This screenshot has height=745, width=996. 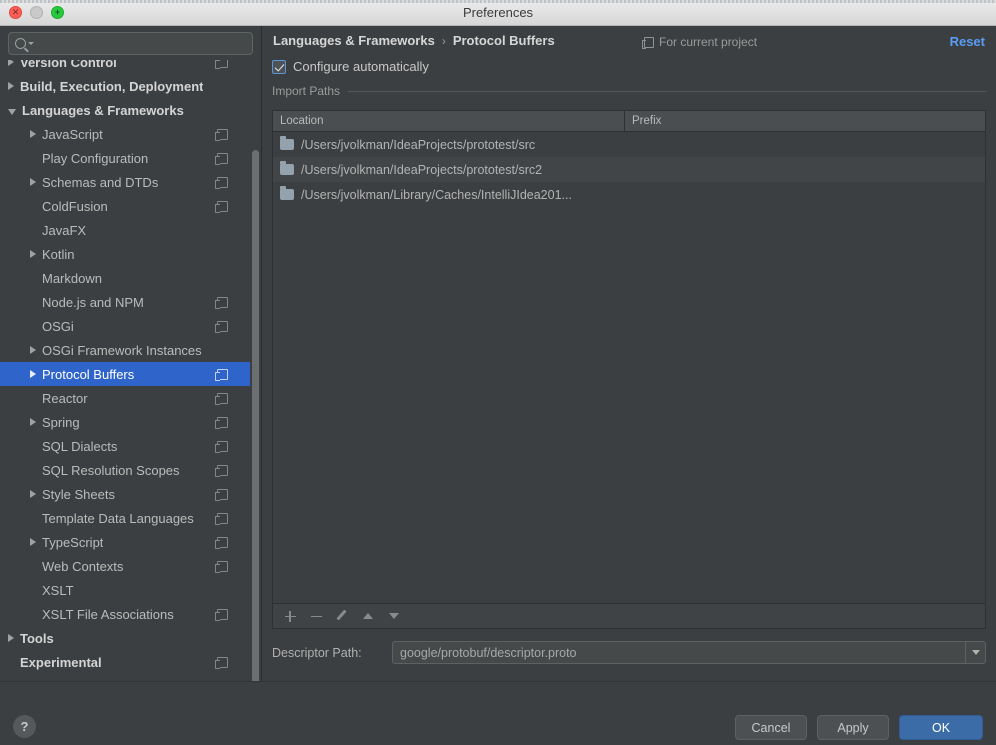 What do you see at coordinates (125, 422) in the screenshot?
I see `sidebar-item-spring: Spring` at bounding box center [125, 422].